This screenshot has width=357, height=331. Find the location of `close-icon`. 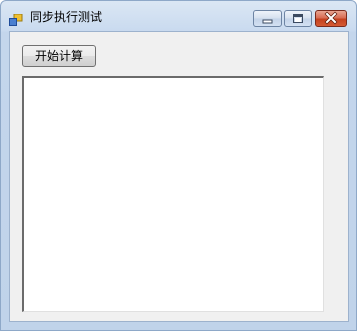

close-icon is located at coordinates (331, 18).